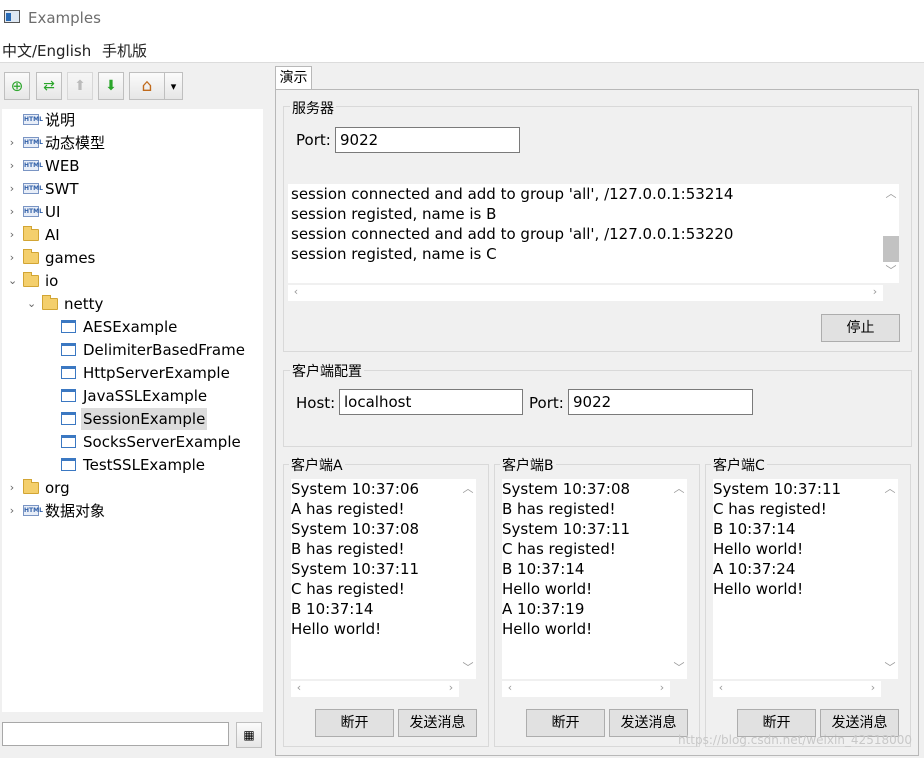  What do you see at coordinates (80, 86) in the screenshot?
I see `move-up-button: ⬆` at bounding box center [80, 86].